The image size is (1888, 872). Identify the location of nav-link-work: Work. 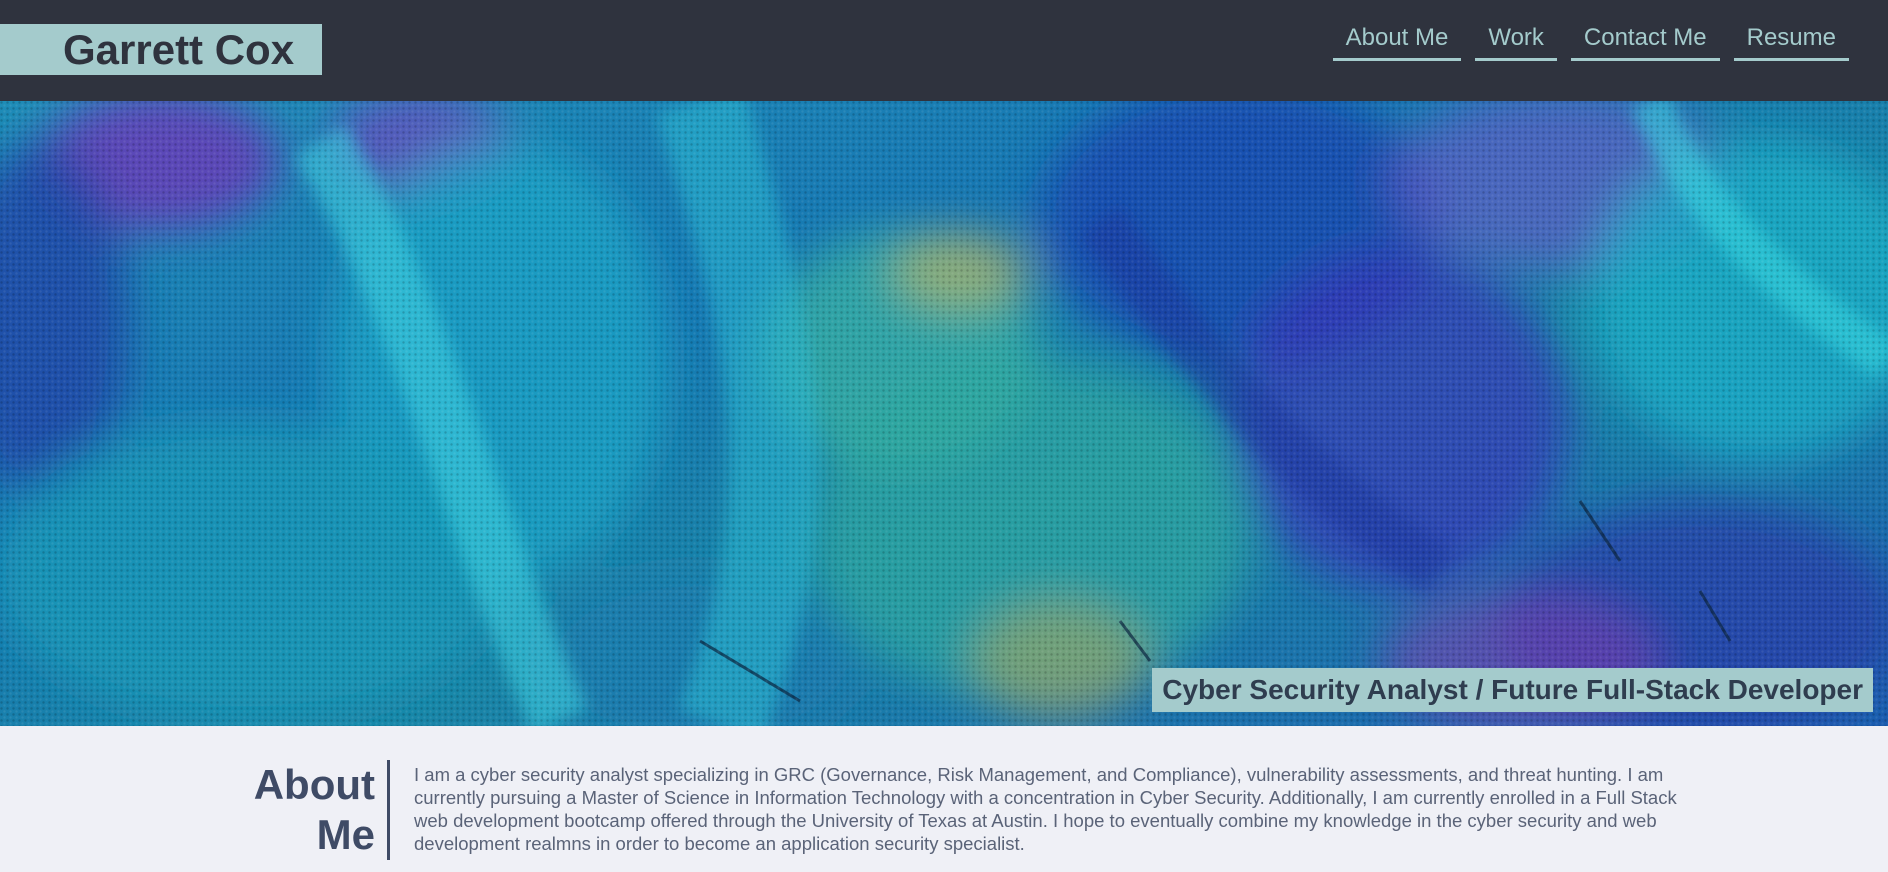
(1516, 42).